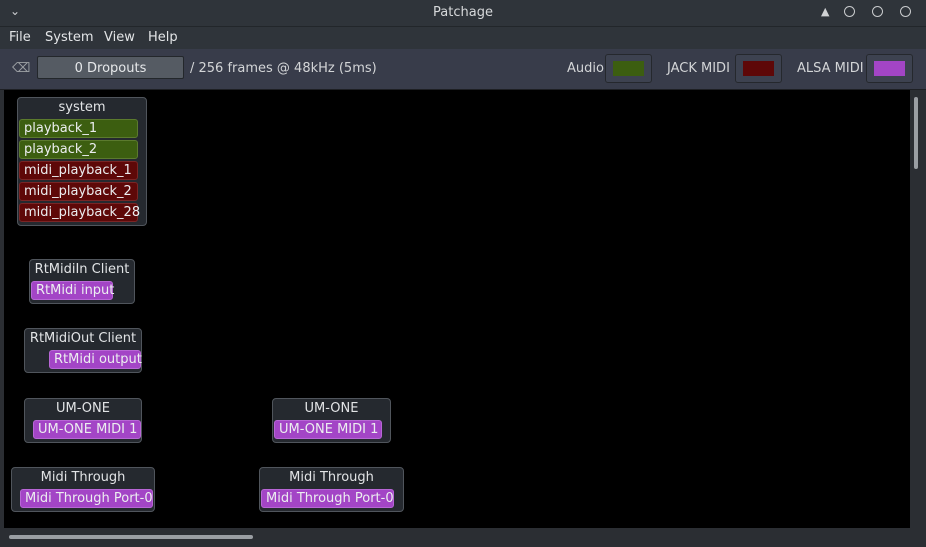 This screenshot has width=926, height=547. What do you see at coordinates (78, 128) in the screenshot?
I see `port-playback-1: playback_1` at bounding box center [78, 128].